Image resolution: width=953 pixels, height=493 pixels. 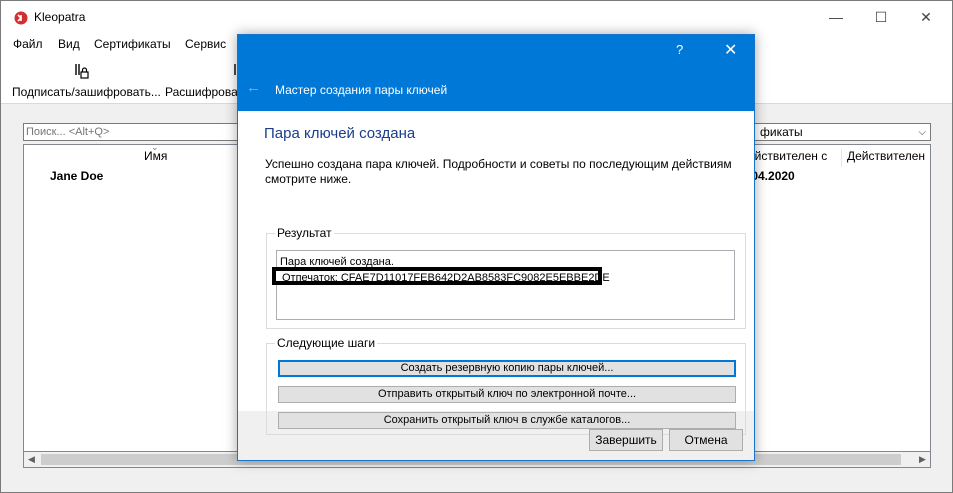 What do you see at coordinates (476, 17) in the screenshot?
I see `title-bar: Kleopatra — ☐ ✕` at bounding box center [476, 17].